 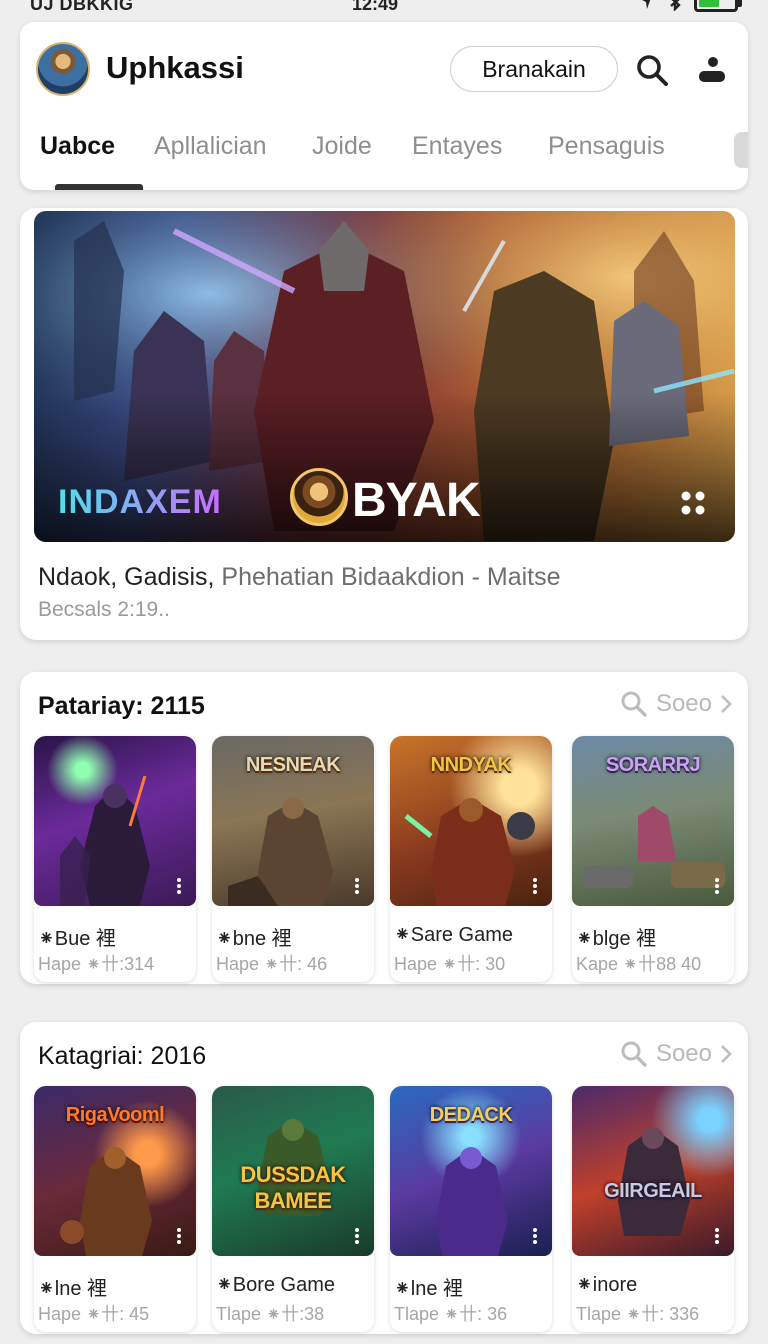 I want to click on game-meta: Hape ⁕卄: 46, so click(x=272, y=964).